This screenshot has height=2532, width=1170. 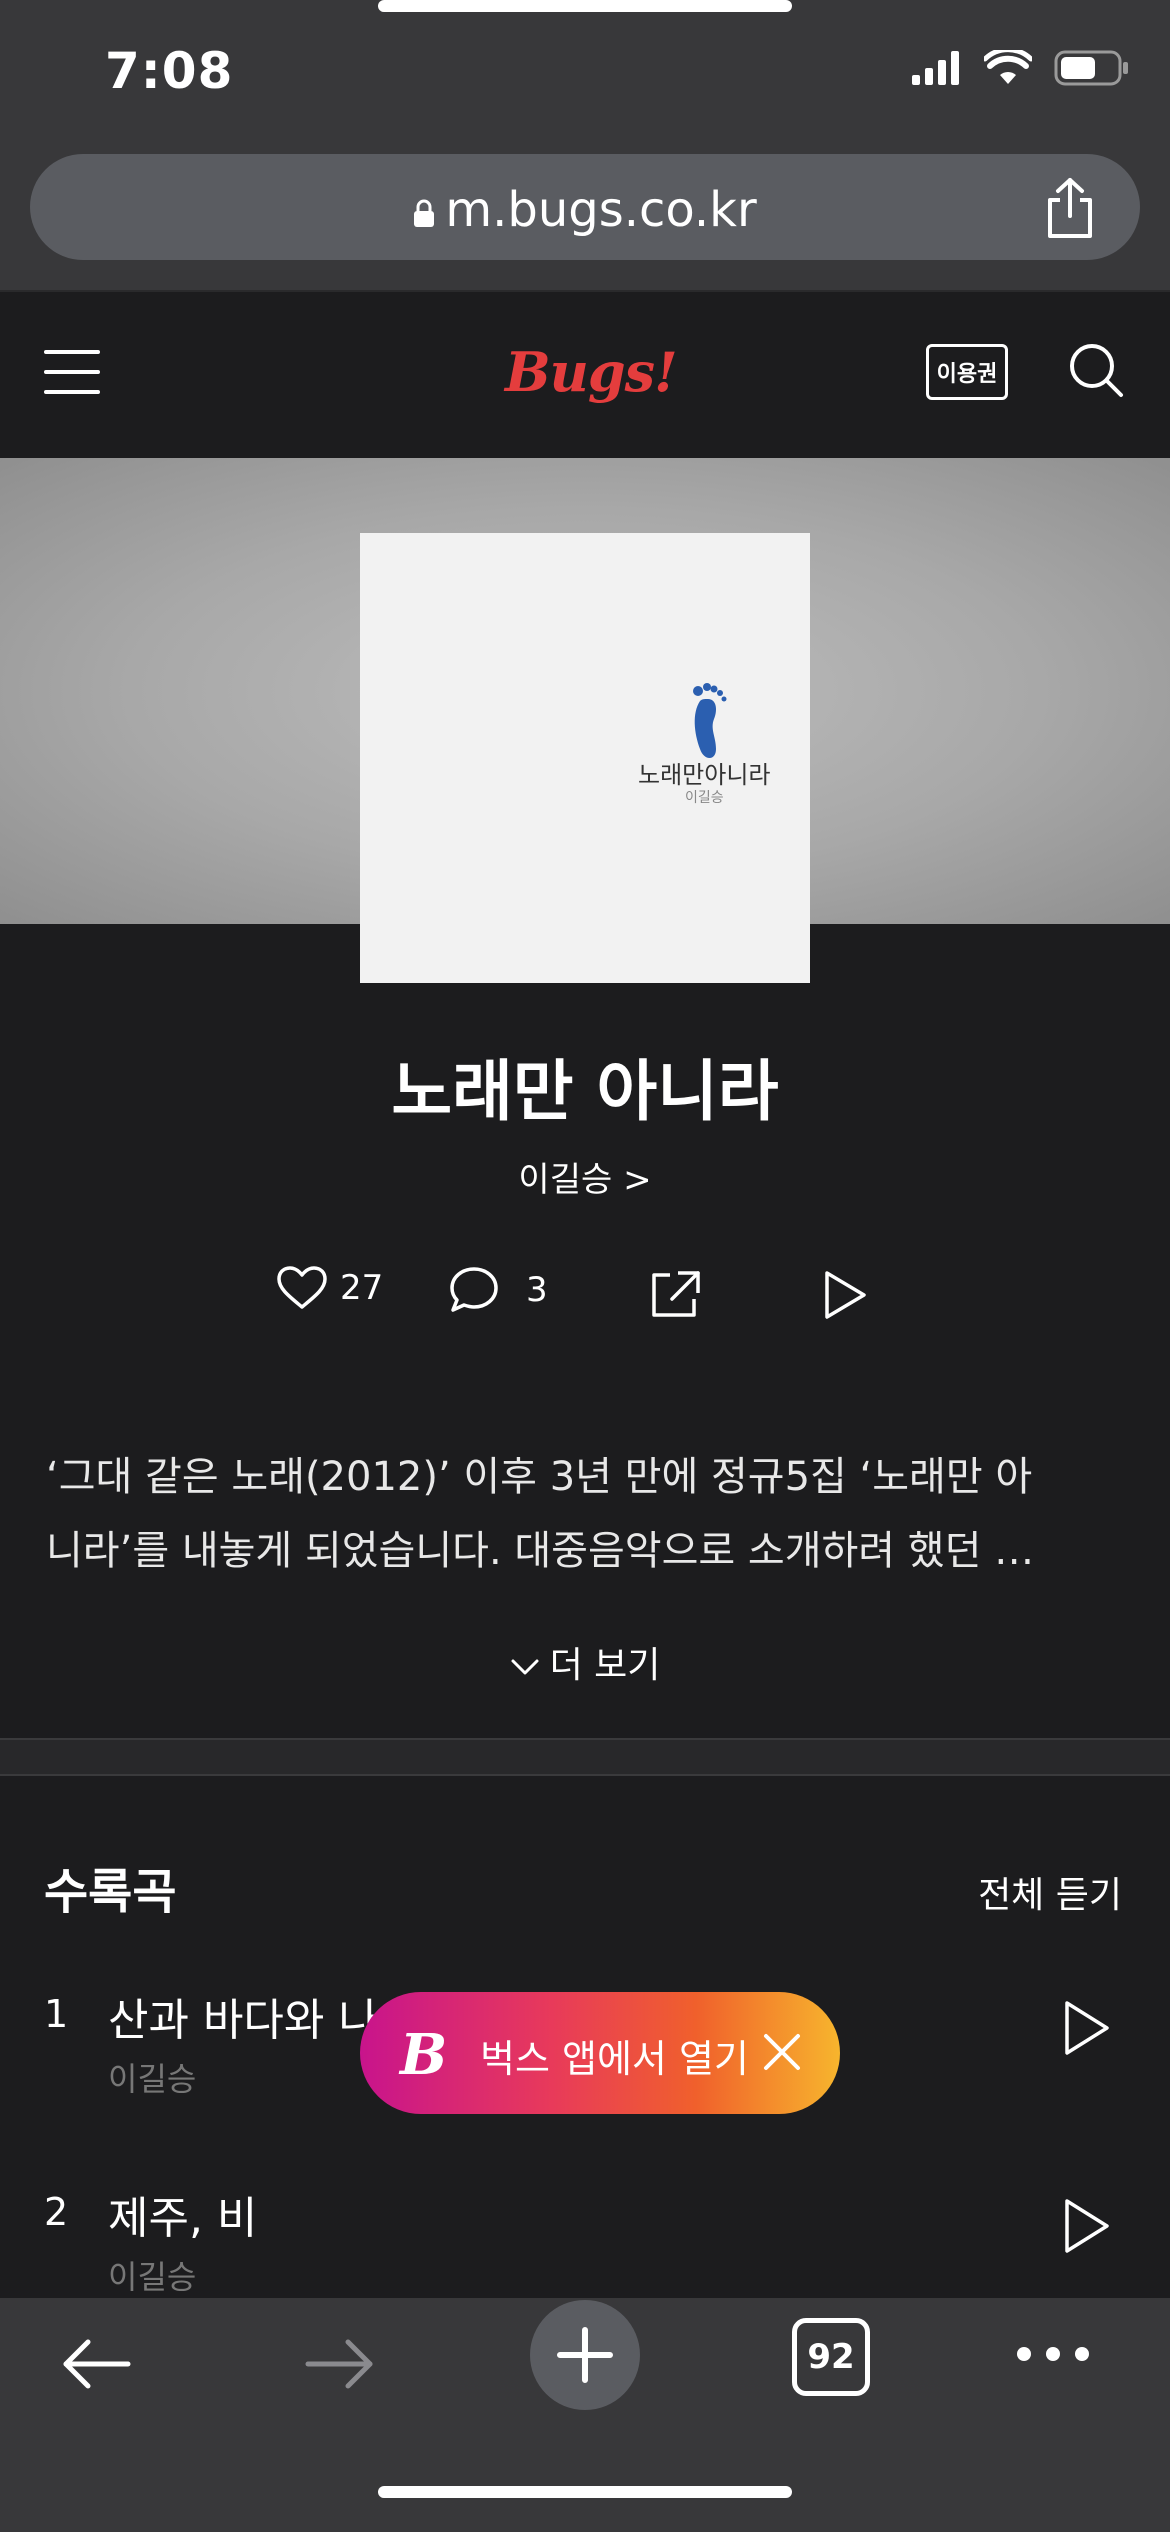 I want to click on cover-artist: 이길승, so click(x=704, y=798).